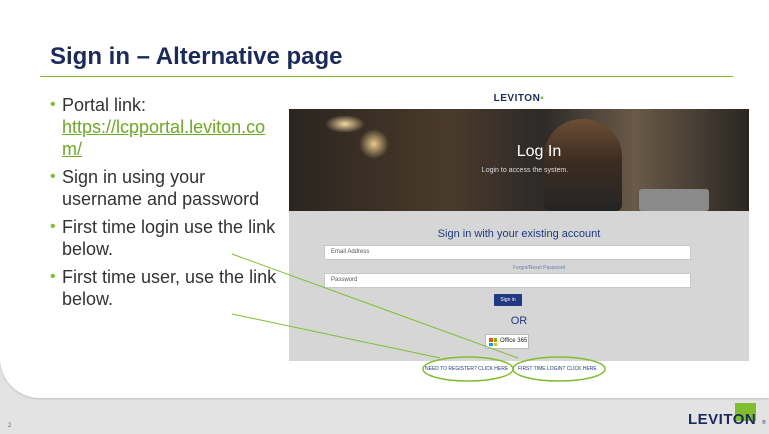 This screenshot has height=434, width=769. Describe the element at coordinates (169, 288) in the screenshot. I see `bullet-text: First time user, use the link below.` at that location.